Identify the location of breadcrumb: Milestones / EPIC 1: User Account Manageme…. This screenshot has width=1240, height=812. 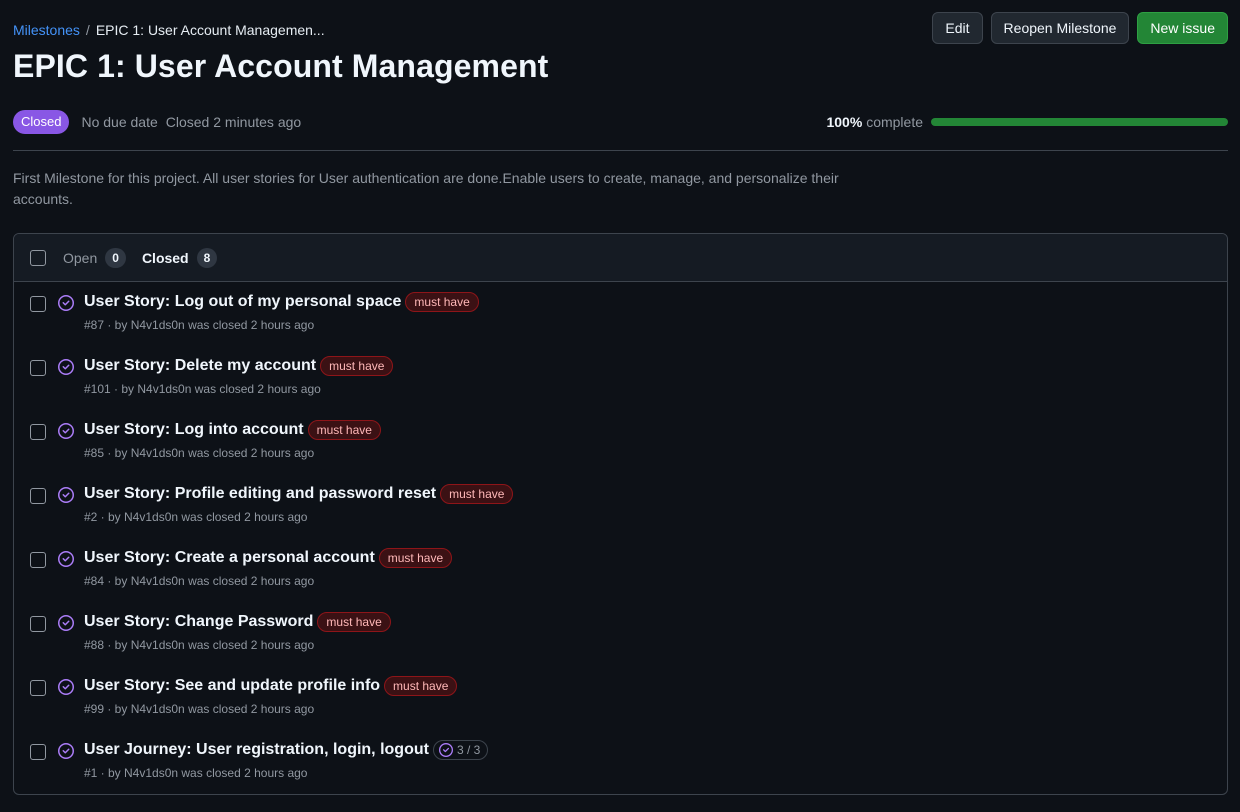
(169, 30).